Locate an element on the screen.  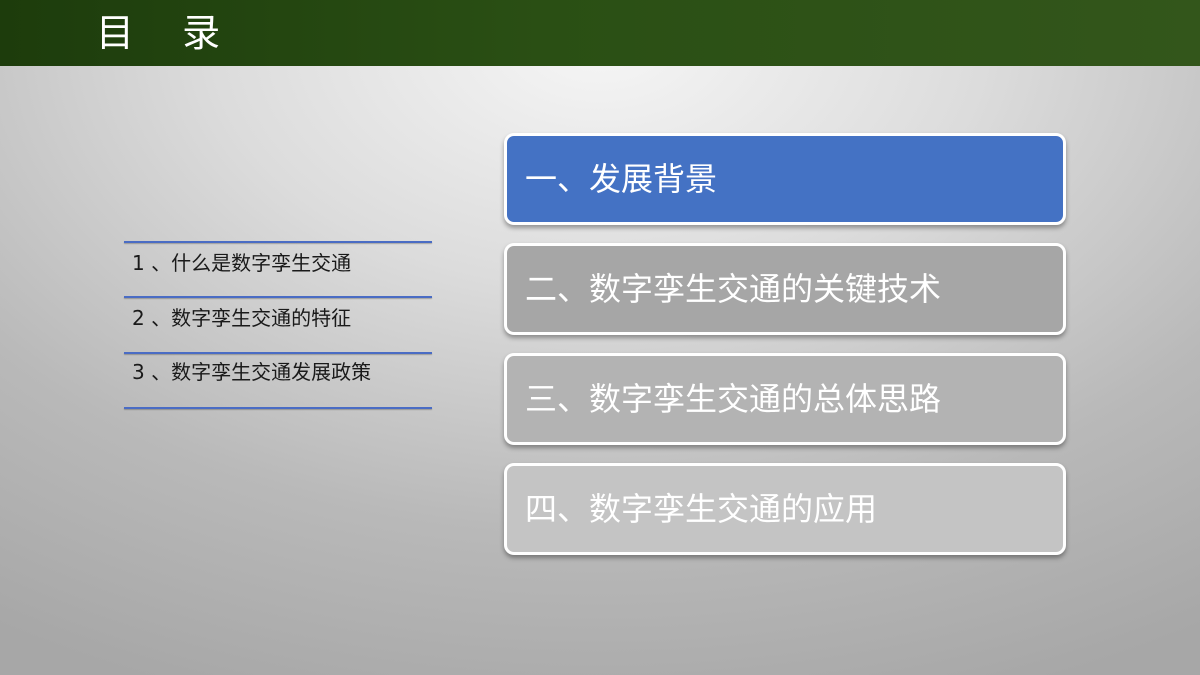
section-label-4: 四、数字孪生交通的应用 is located at coordinates (701, 509).